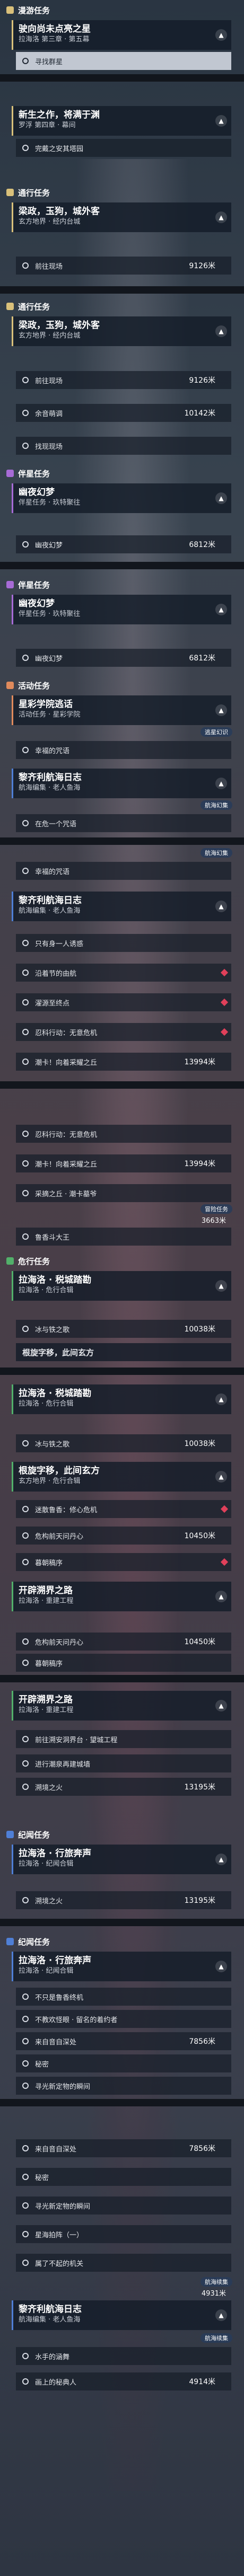 The height and width of the screenshot is (2576, 244). What do you see at coordinates (124, 2019) in the screenshot?
I see `objective-item: 不教欢怪眼 · 留名的着约者` at bounding box center [124, 2019].